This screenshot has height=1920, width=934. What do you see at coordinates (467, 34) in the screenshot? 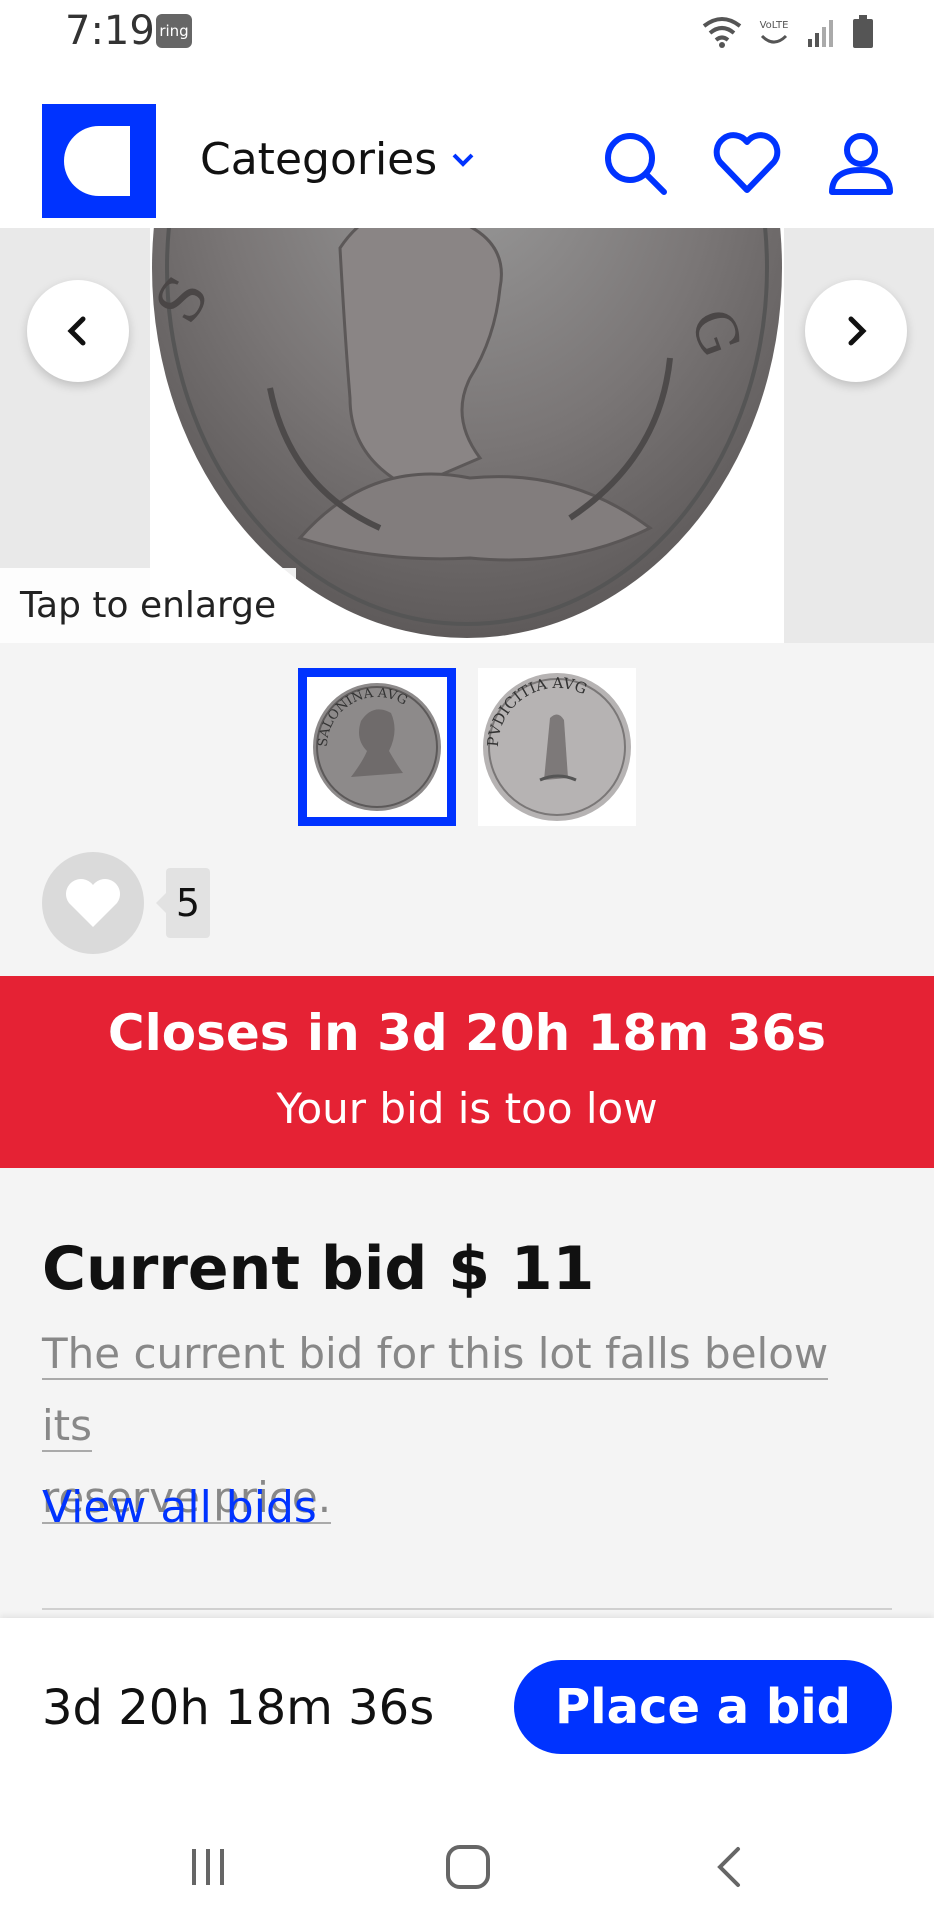
I see `status-bar: 7:19 ring VoLTE` at bounding box center [467, 34].